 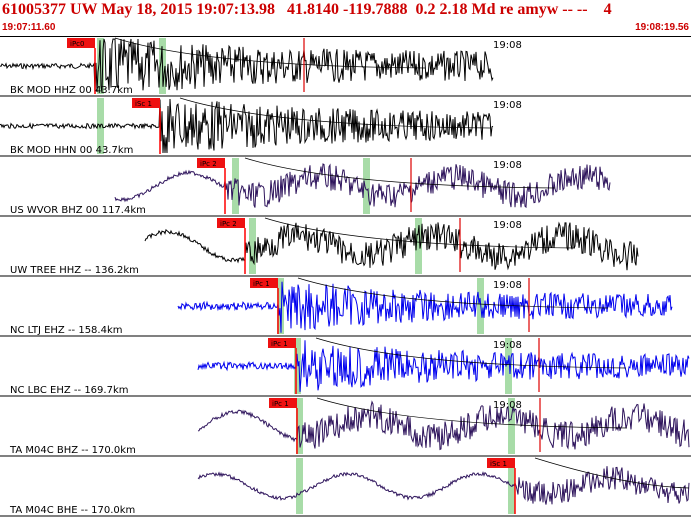 I want to click on station-label: NC LTJ EHZ -- 158.4km, so click(x=66, y=330).